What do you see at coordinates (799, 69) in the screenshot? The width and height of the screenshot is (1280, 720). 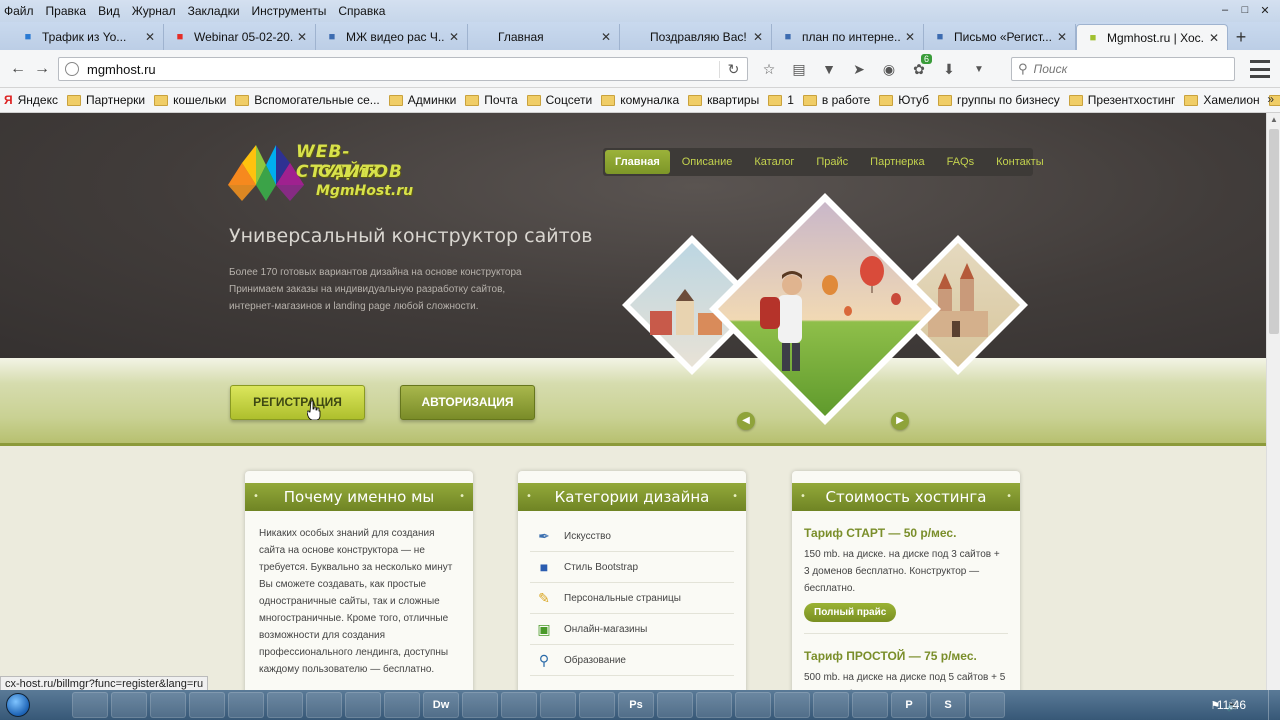 I see `reading-list-icon: ▤` at bounding box center [799, 69].